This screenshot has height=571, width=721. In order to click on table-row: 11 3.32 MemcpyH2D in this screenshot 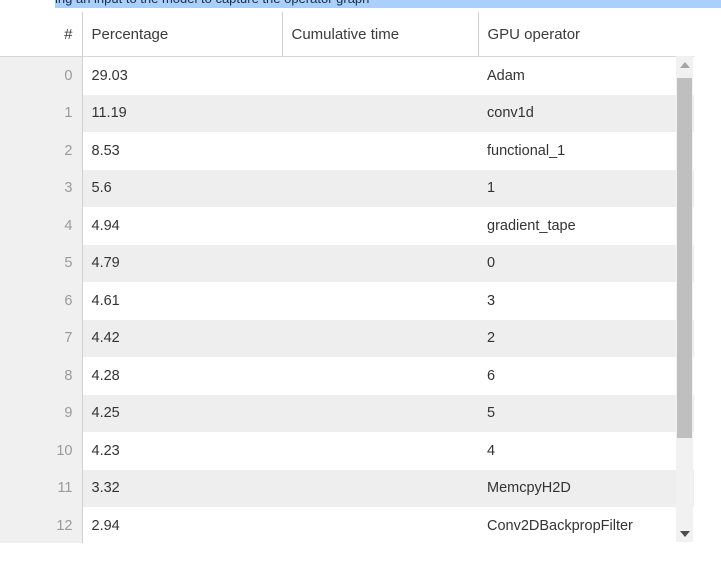, I will do `click(349, 488)`.